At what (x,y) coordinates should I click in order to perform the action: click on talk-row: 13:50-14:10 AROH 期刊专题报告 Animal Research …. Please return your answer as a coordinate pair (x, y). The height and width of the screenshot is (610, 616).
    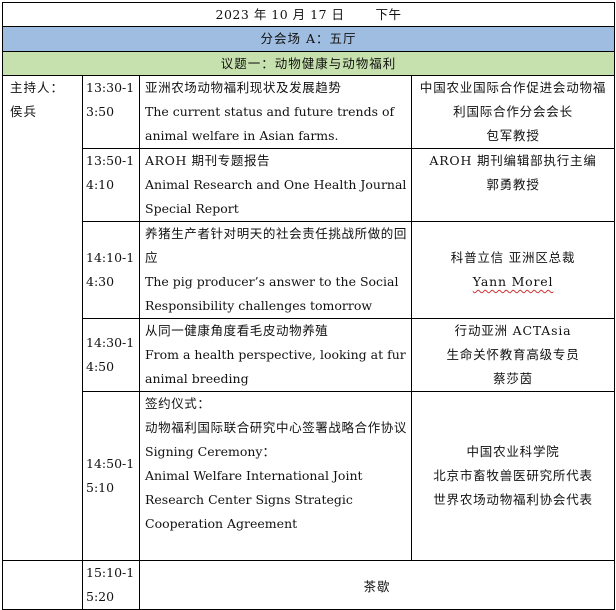
    Looking at the image, I should click on (309, 185).